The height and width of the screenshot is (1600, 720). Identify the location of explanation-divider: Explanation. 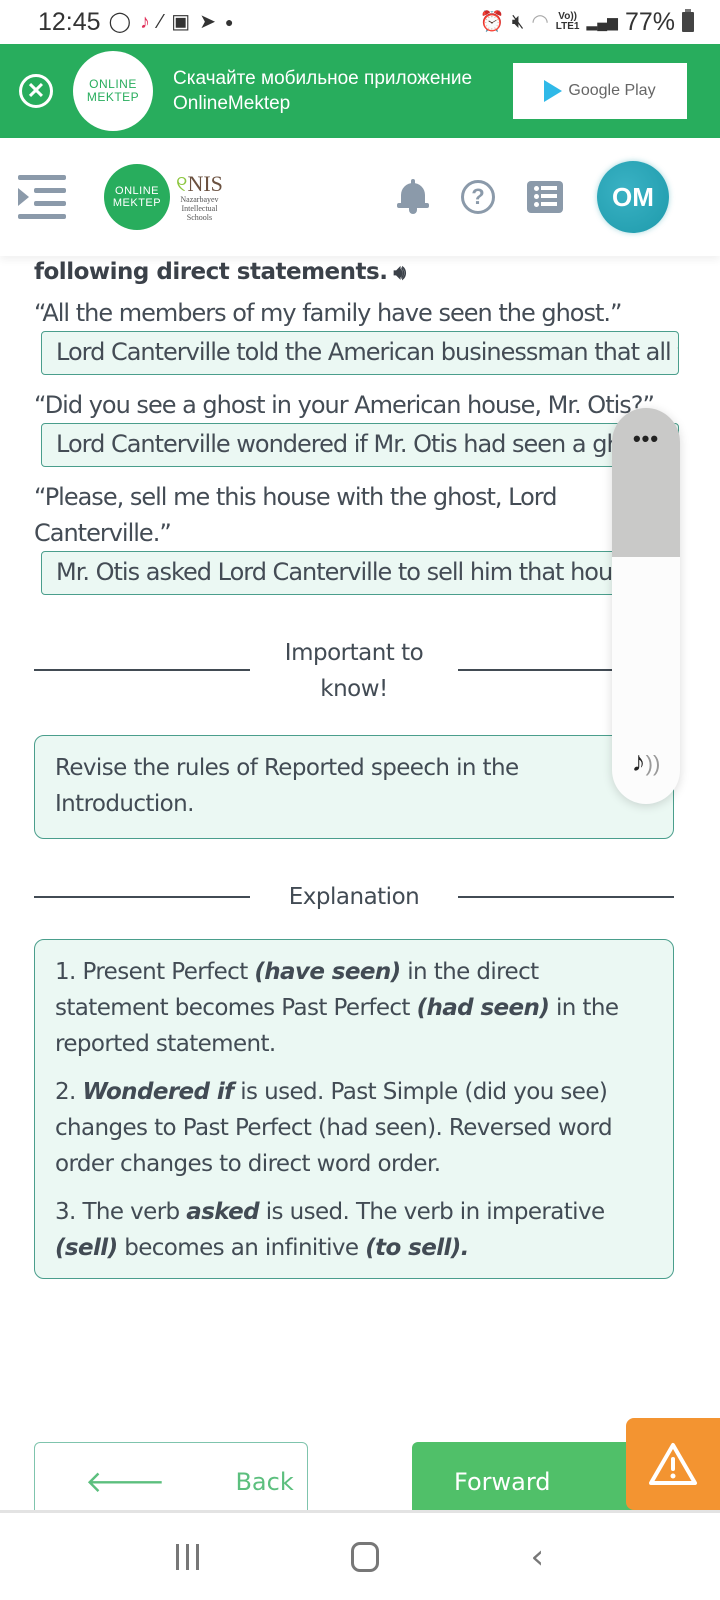
(354, 897).